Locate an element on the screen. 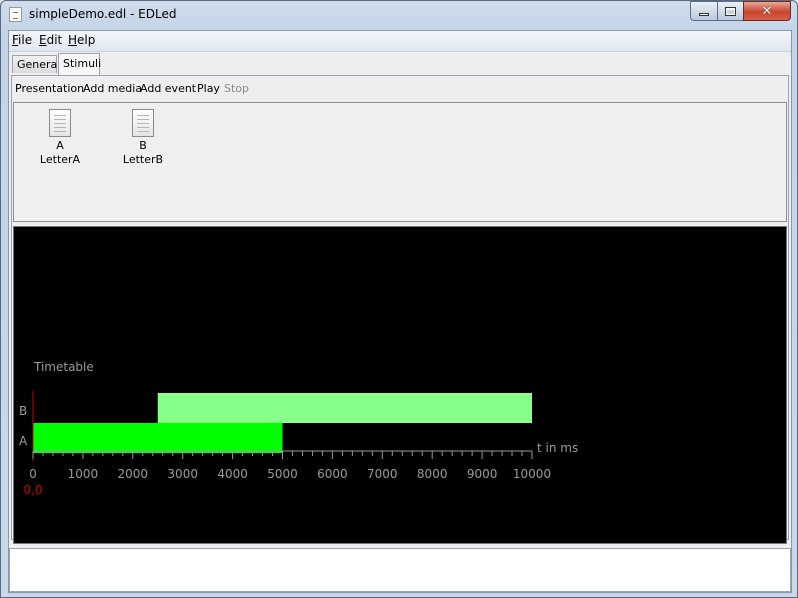  x-tick-label: 3000 is located at coordinates (182, 474).